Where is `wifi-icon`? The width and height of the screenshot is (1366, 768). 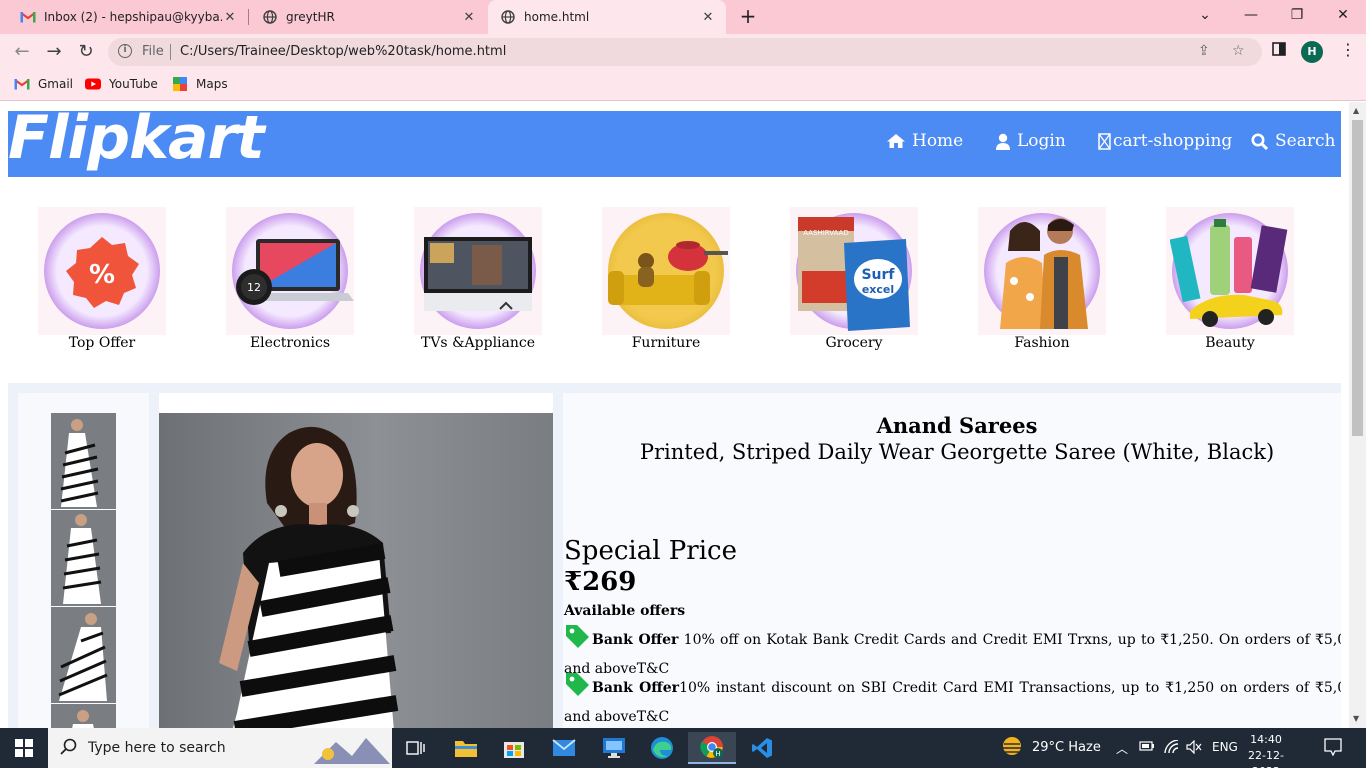
wifi-icon is located at coordinates (1172, 748).